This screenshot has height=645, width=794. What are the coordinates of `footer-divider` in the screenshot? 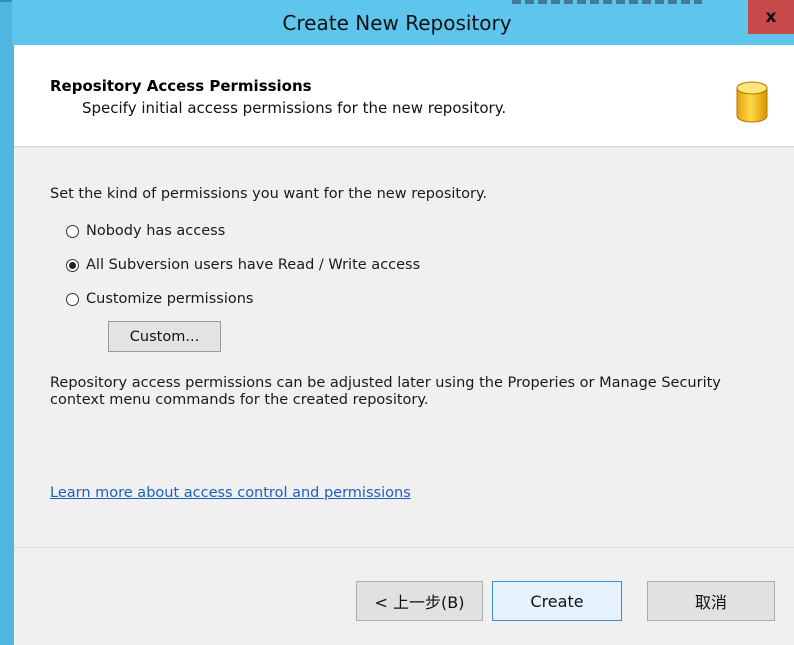 It's located at (404, 547).